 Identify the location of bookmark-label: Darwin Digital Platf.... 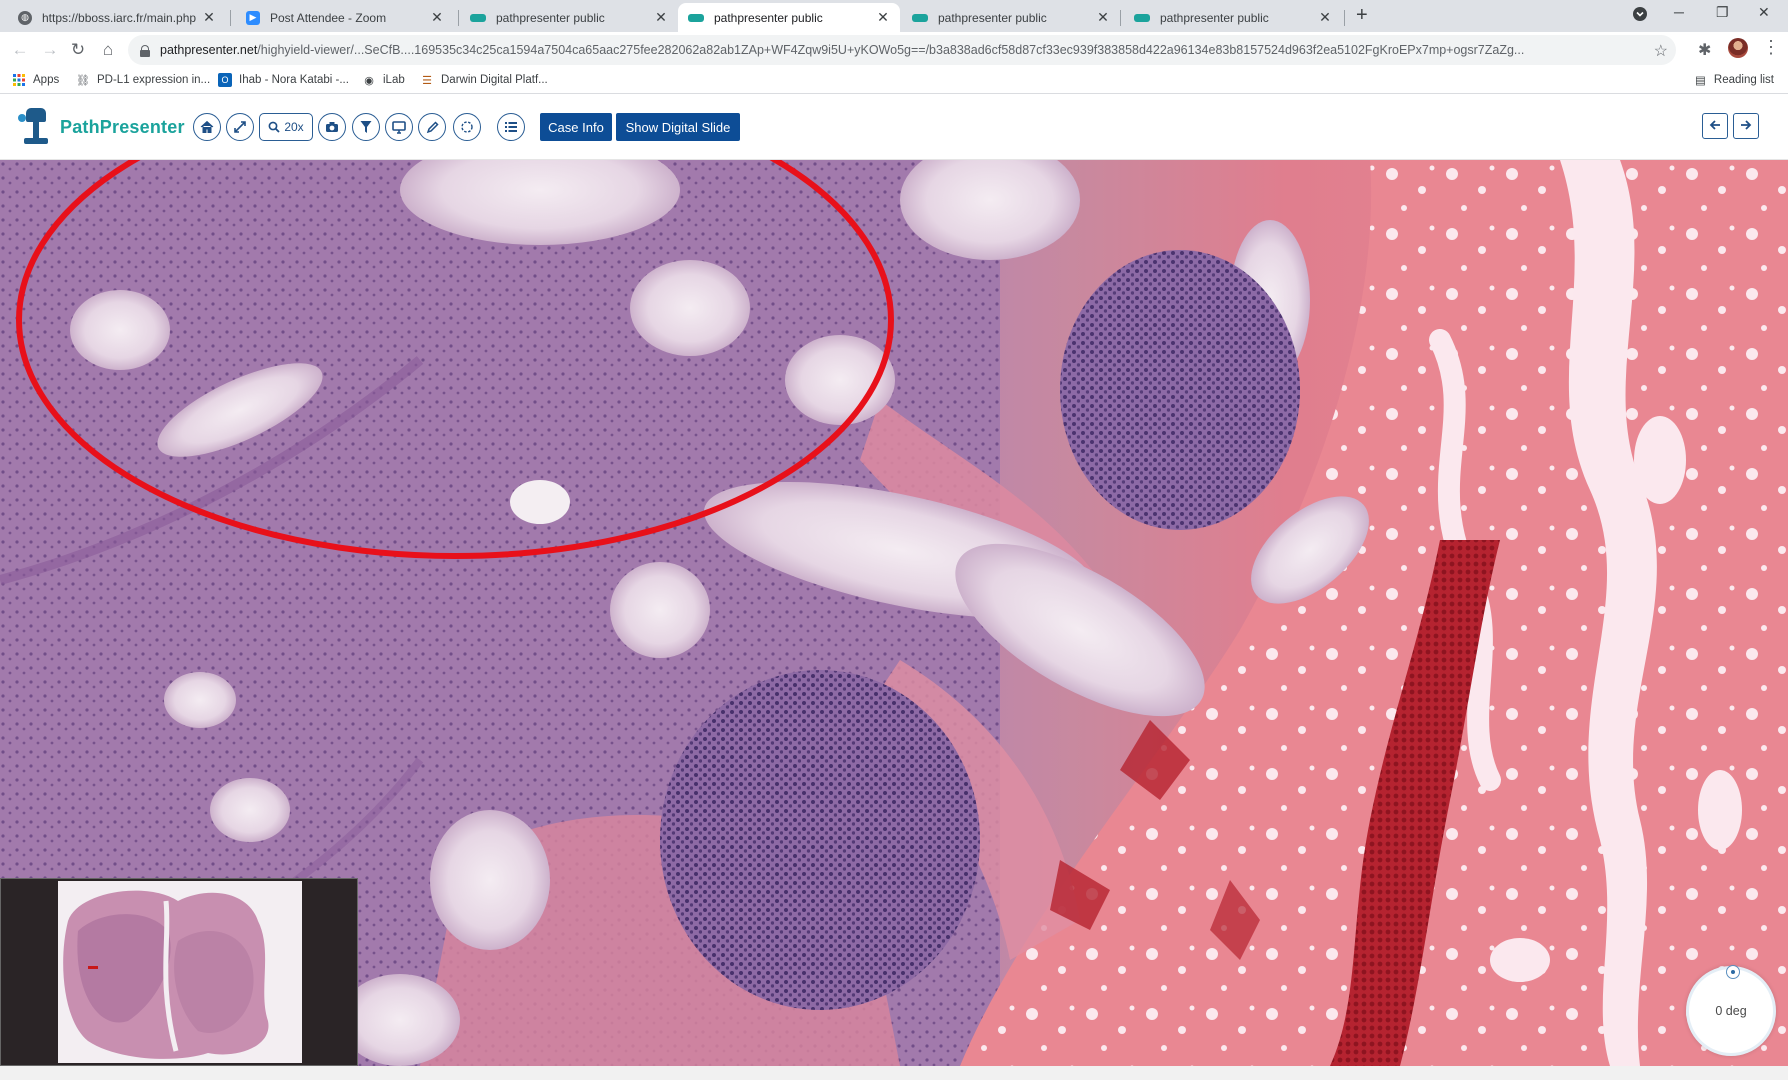
(494, 80).